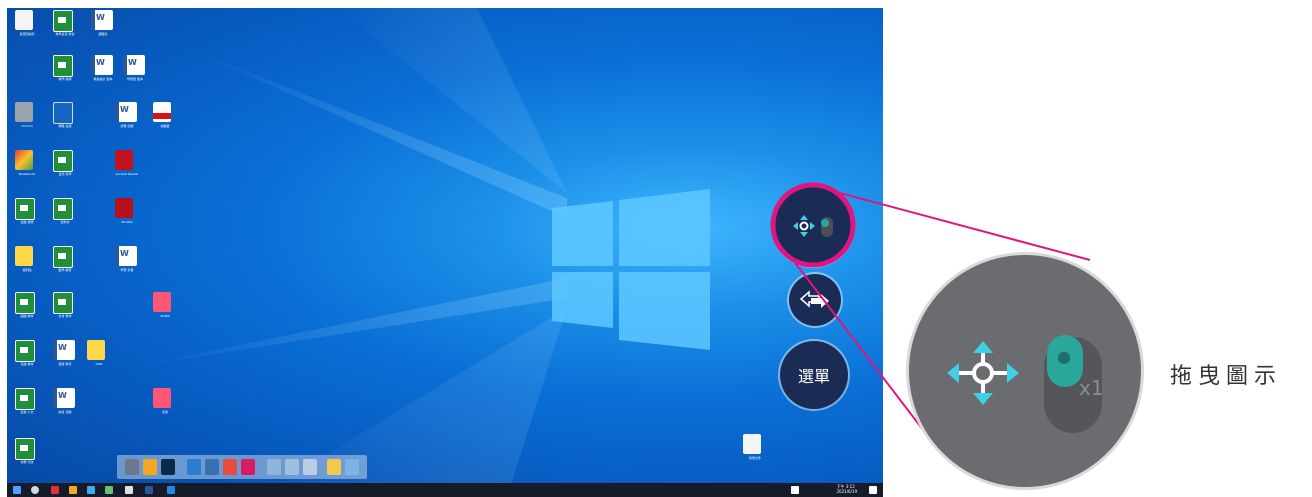 The image size is (1312, 497). What do you see at coordinates (35, 490) in the screenshot?
I see `search-icon` at bounding box center [35, 490].